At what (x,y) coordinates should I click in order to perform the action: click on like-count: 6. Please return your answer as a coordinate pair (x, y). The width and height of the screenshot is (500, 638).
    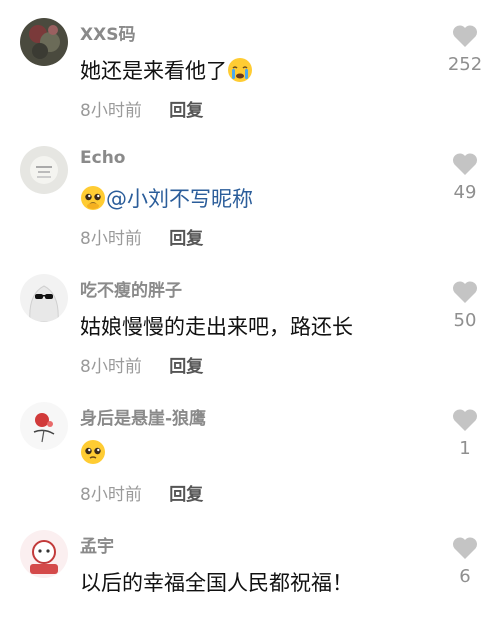
    Looking at the image, I should click on (465, 576).